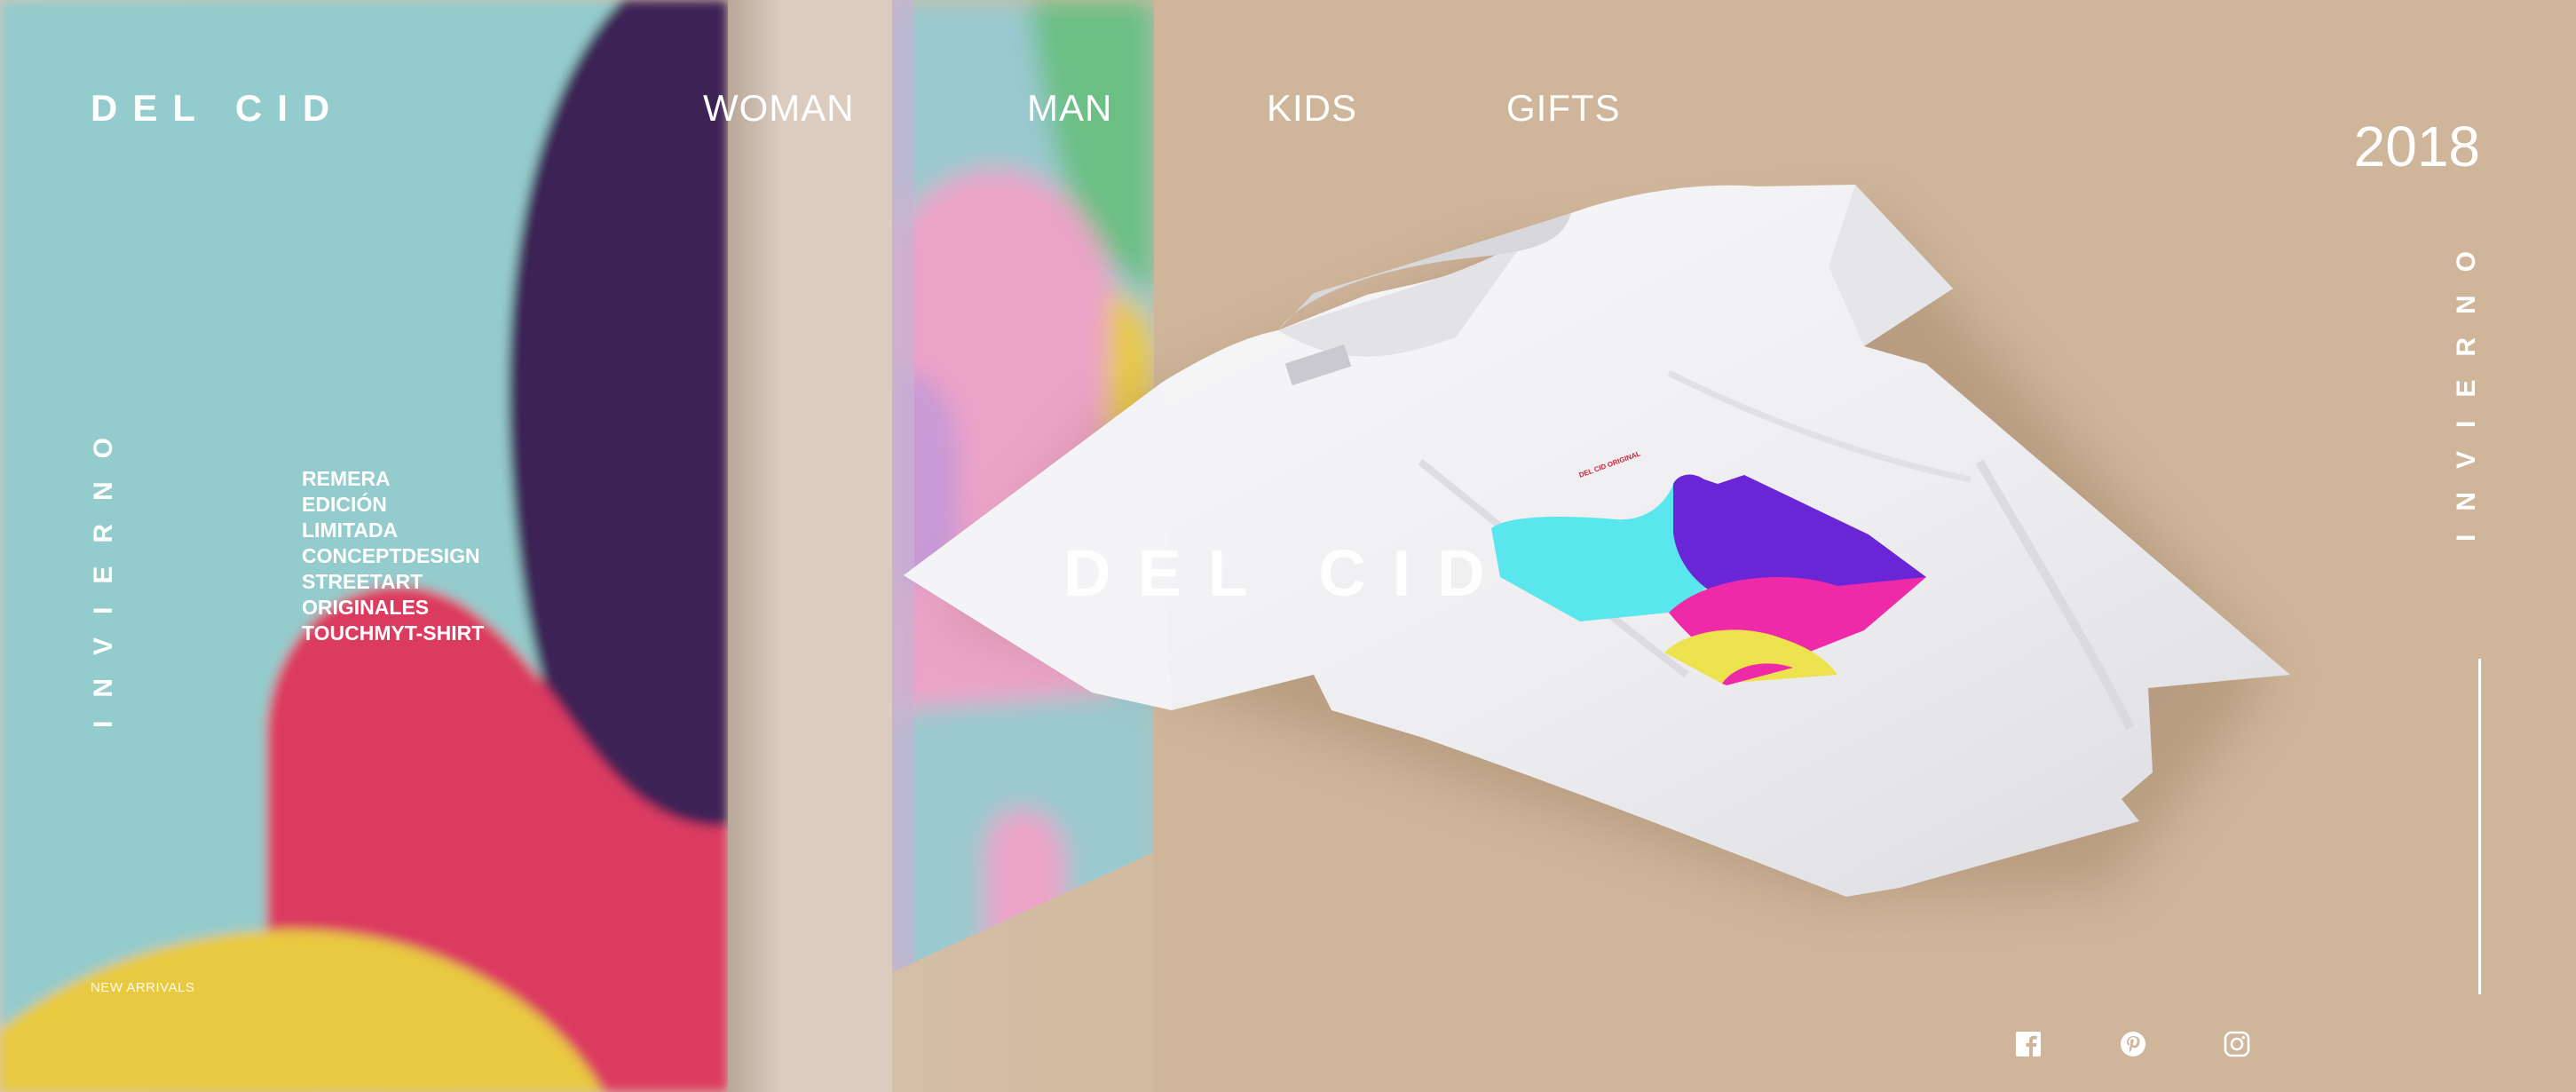 The image size is (2576, 1092). I want to click on tag-item: STREETART, so click(362, 581).